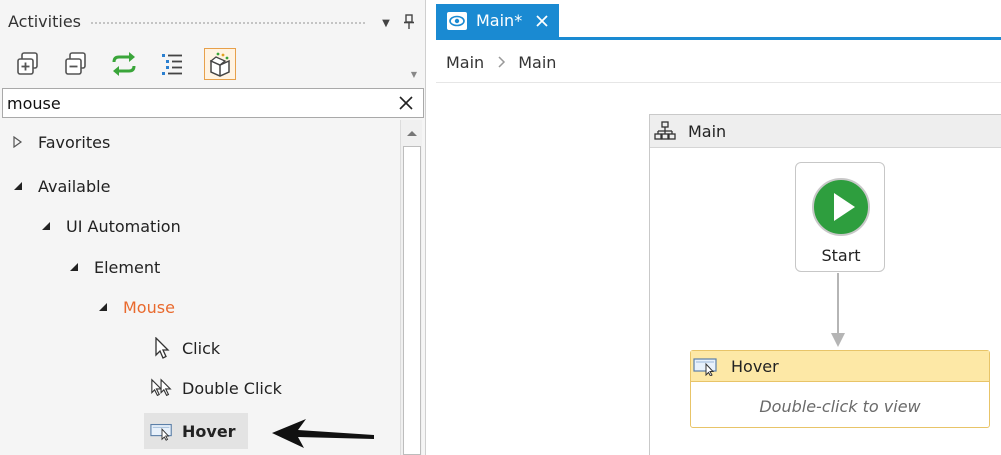 Image resolution: width=1001 pixels, height=455 pixels. I want to click on workflow-eye-icon, so click(457, 20).